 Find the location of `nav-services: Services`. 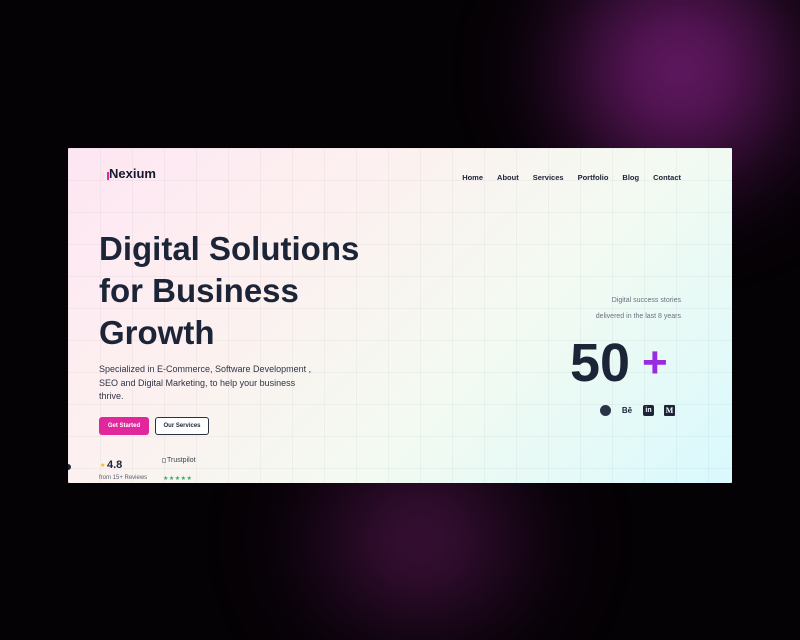

nav-services: Services is located at coordinates (548, 177).